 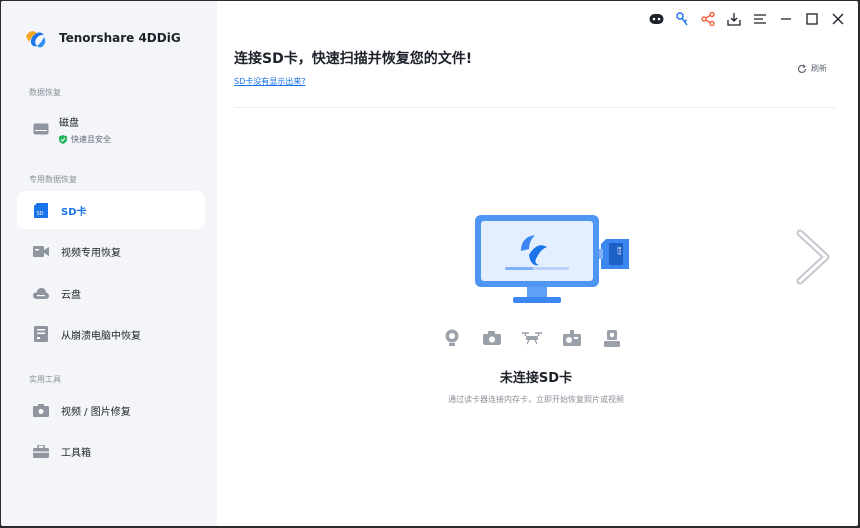 What do you see at coordinates (572, 338) in the screenshot?
I see `action-camera-icon` at bounding box center [572, 338].